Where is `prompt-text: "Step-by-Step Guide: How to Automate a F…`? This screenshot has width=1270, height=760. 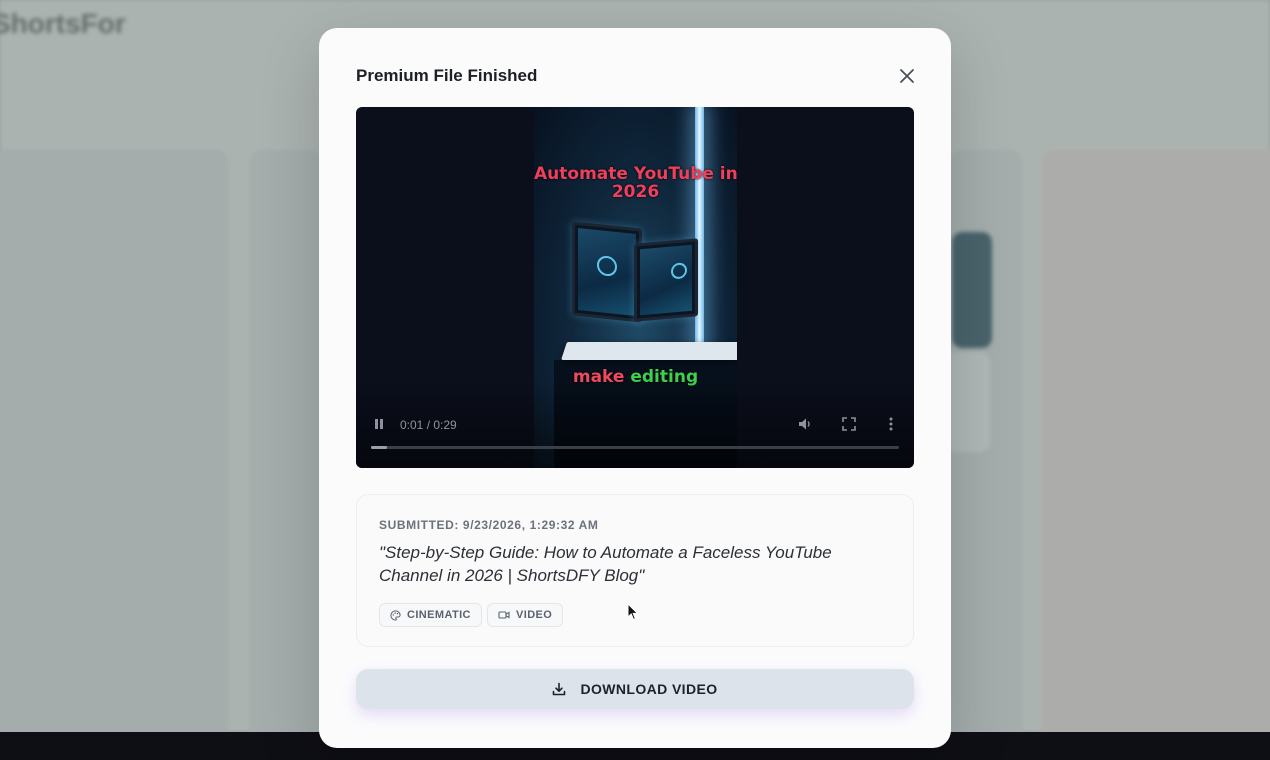
prompt-text: "Step-by-Step Guide: How to Automate a F… is located at coordinates (605, 564).